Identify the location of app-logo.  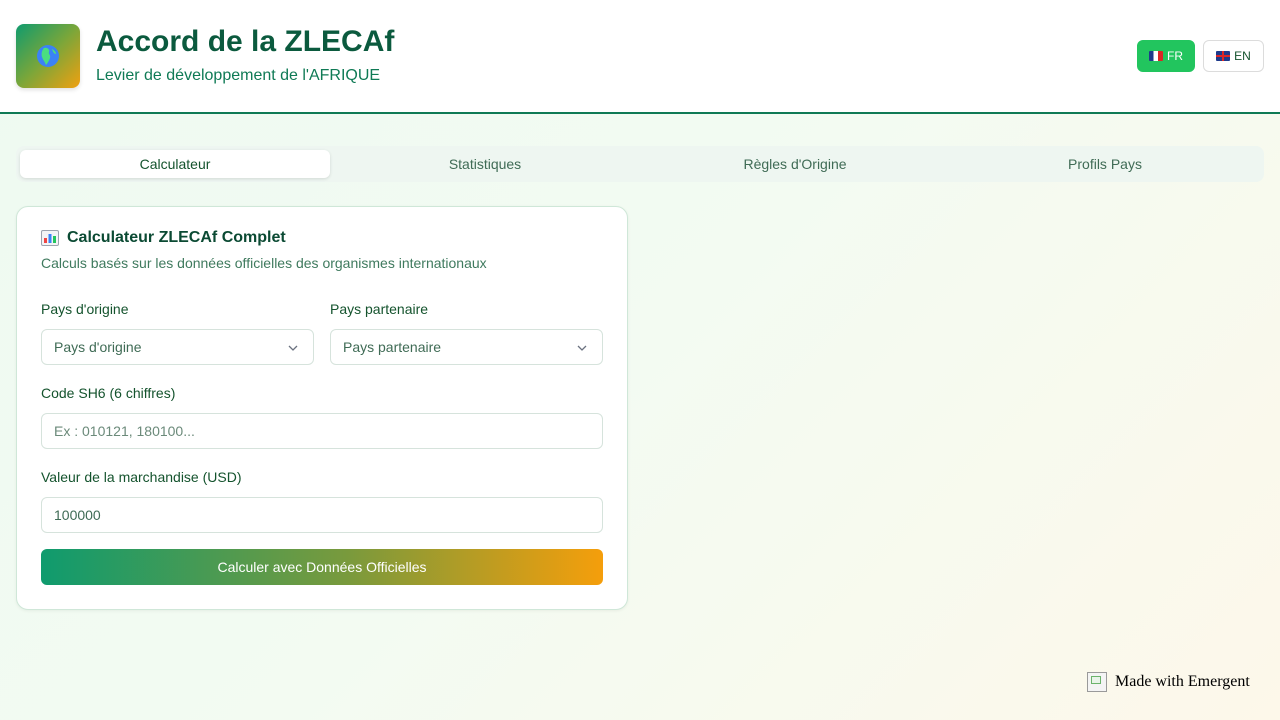
(48, 56).